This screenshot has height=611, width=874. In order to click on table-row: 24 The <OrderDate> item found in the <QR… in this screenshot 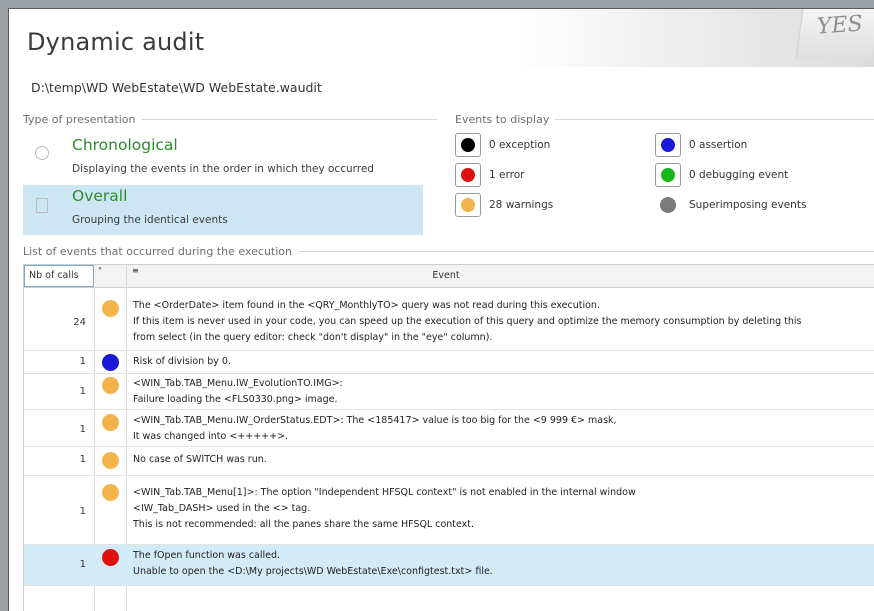, I will do `click(449, 322)`.